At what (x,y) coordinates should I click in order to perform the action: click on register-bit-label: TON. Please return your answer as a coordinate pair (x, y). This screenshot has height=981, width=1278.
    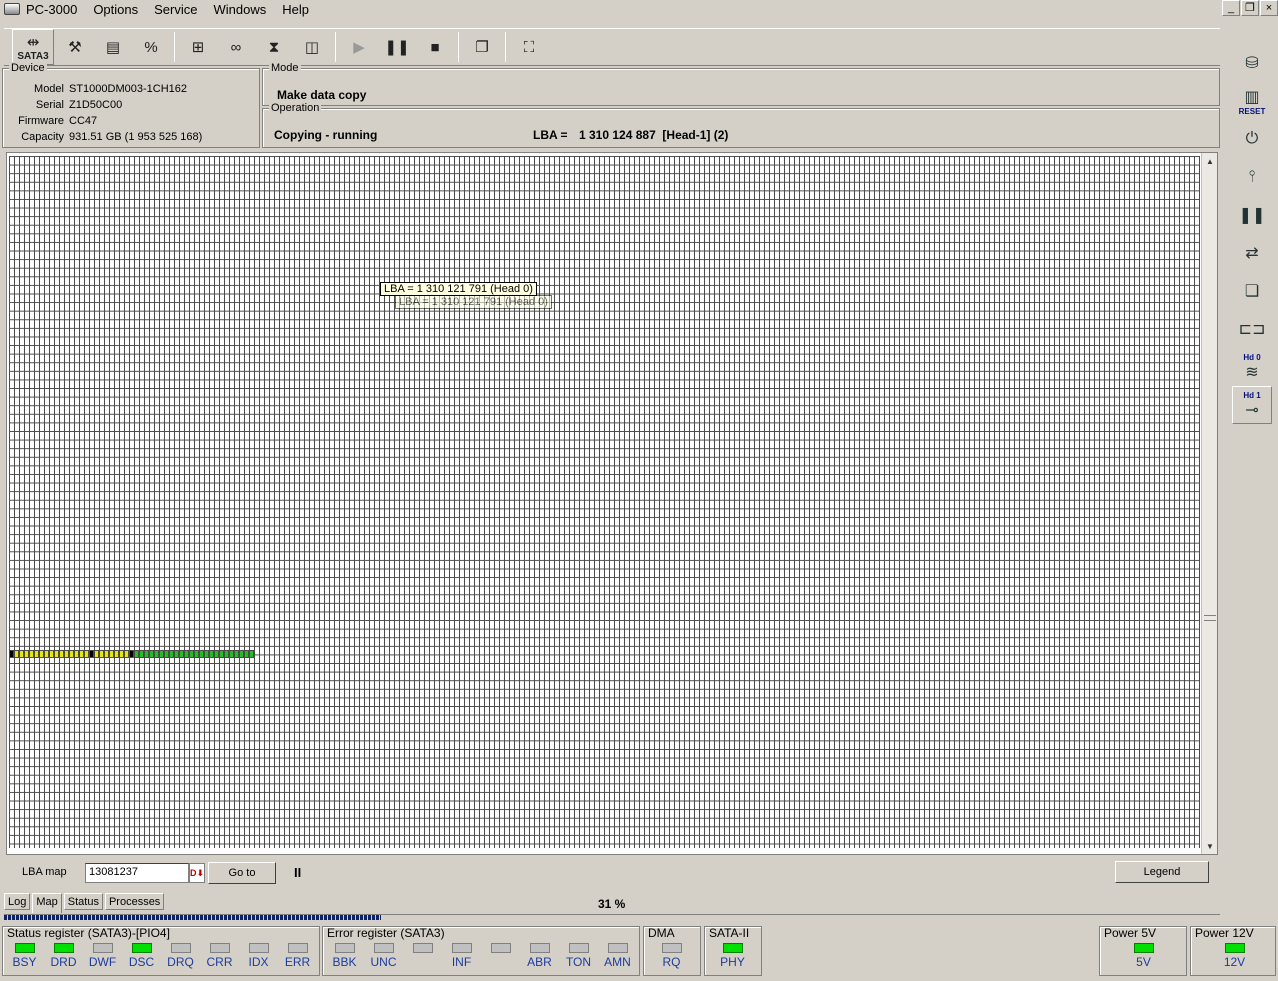
    Looking at the image, I should click on (578, 962).